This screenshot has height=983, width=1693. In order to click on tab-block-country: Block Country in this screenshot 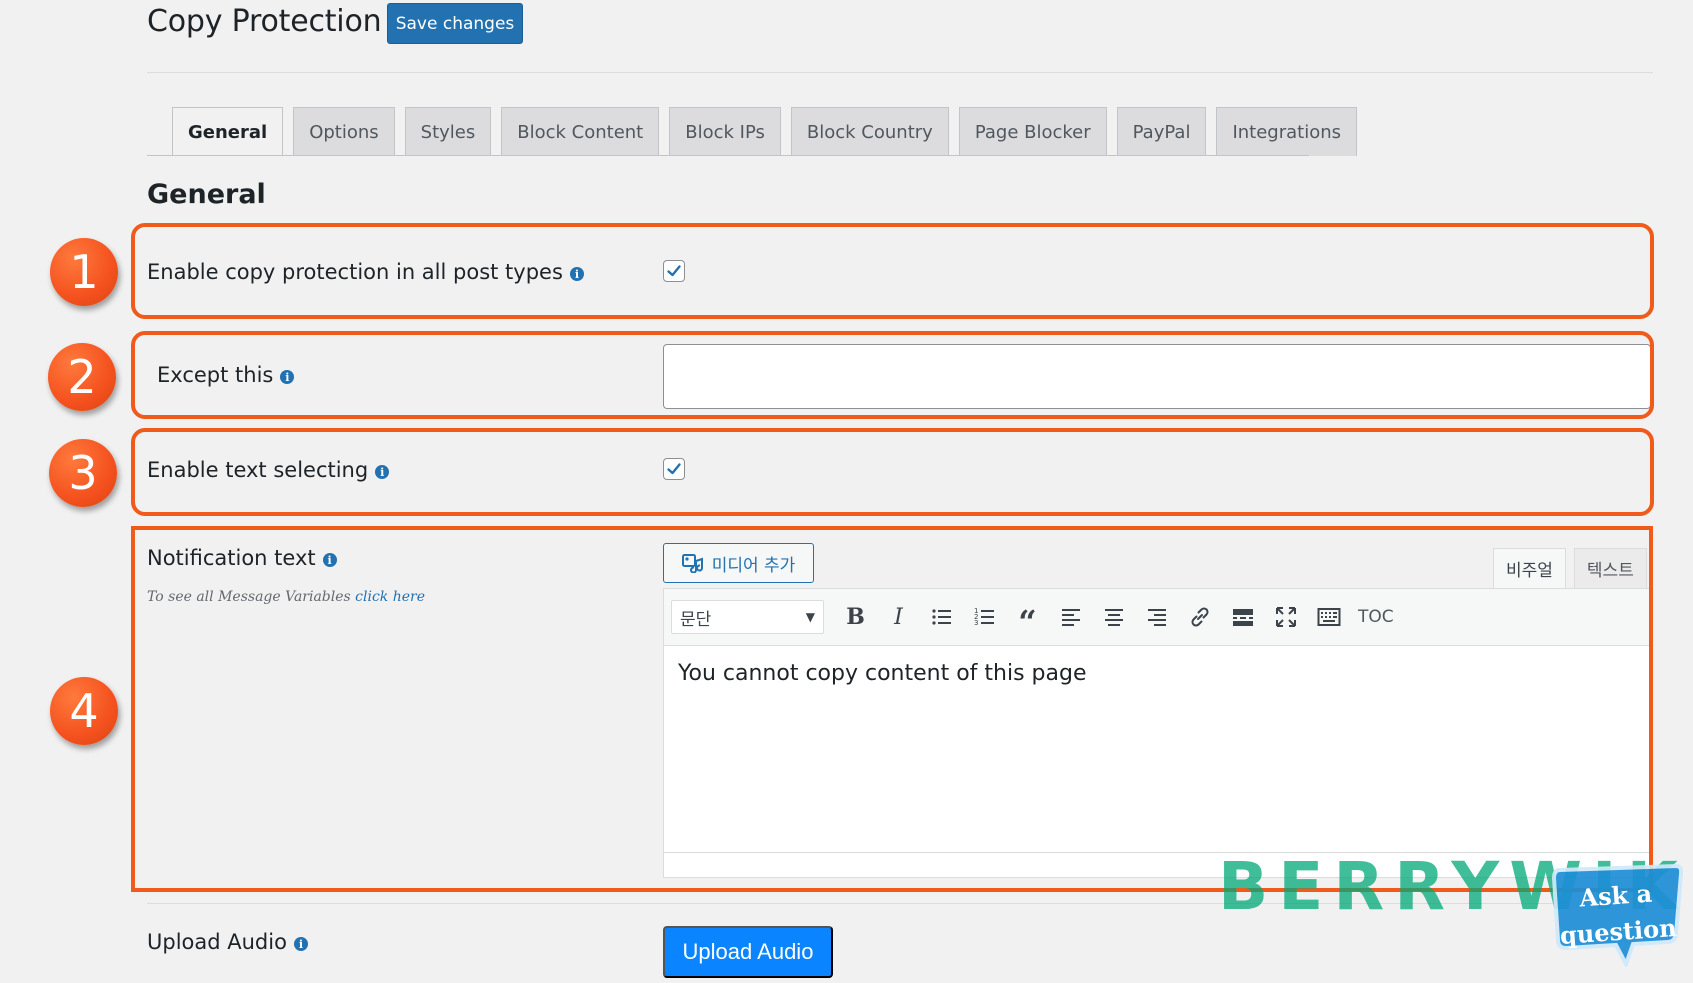, I will do `click(869, 131)`.